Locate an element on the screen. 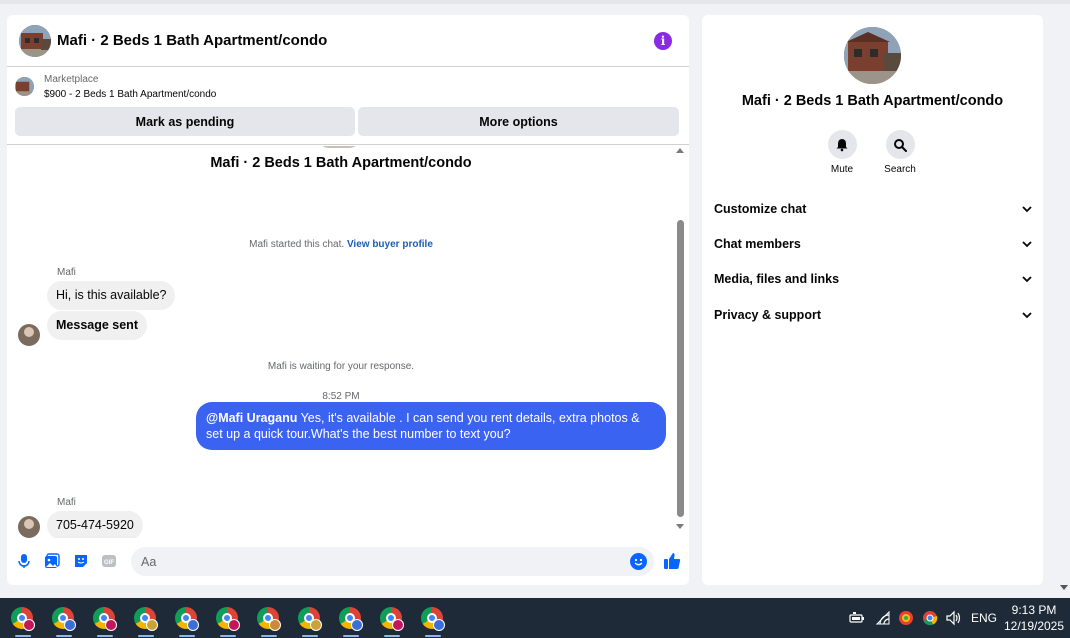 The height and width of the screenshot is (638, 1070). windows-taskbar: ENG 9:13 PM 12/19/2025 is located at coordinates (535, 618).